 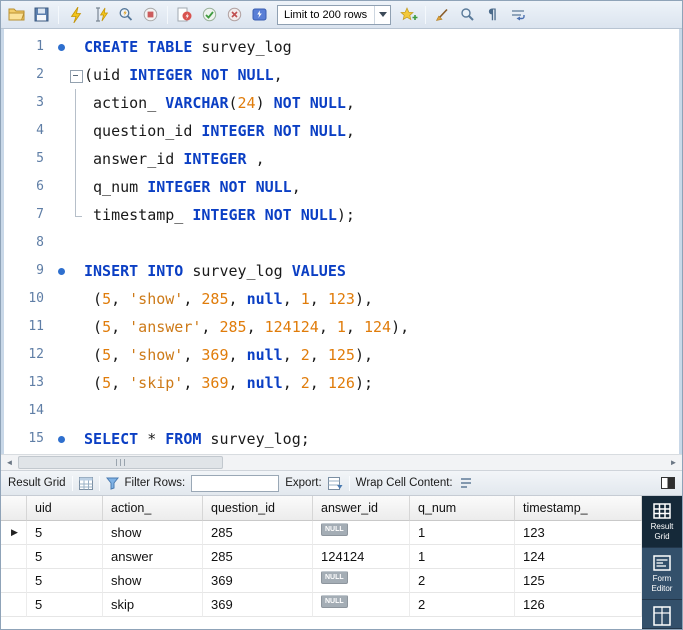 I want to click on sidebar-tab-result-grid: Result Grid, so click(x=662, y=522).